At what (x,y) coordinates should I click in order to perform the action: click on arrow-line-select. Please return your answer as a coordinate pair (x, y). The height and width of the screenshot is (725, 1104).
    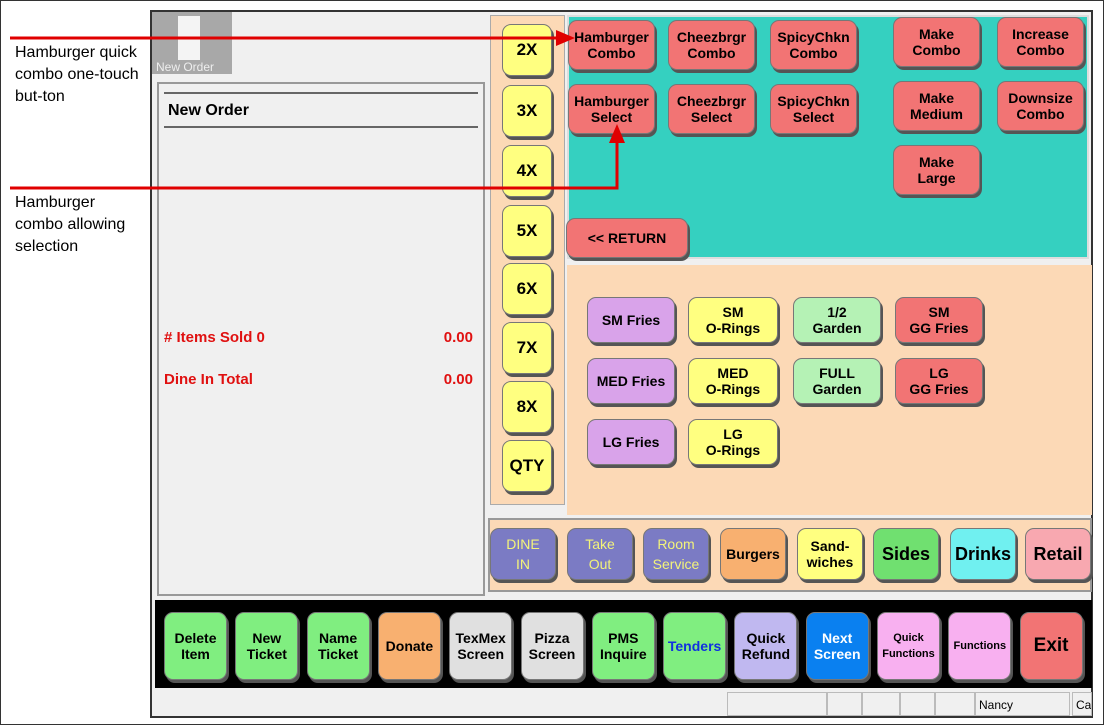
    Looking at the image, I should click on (314, 165).